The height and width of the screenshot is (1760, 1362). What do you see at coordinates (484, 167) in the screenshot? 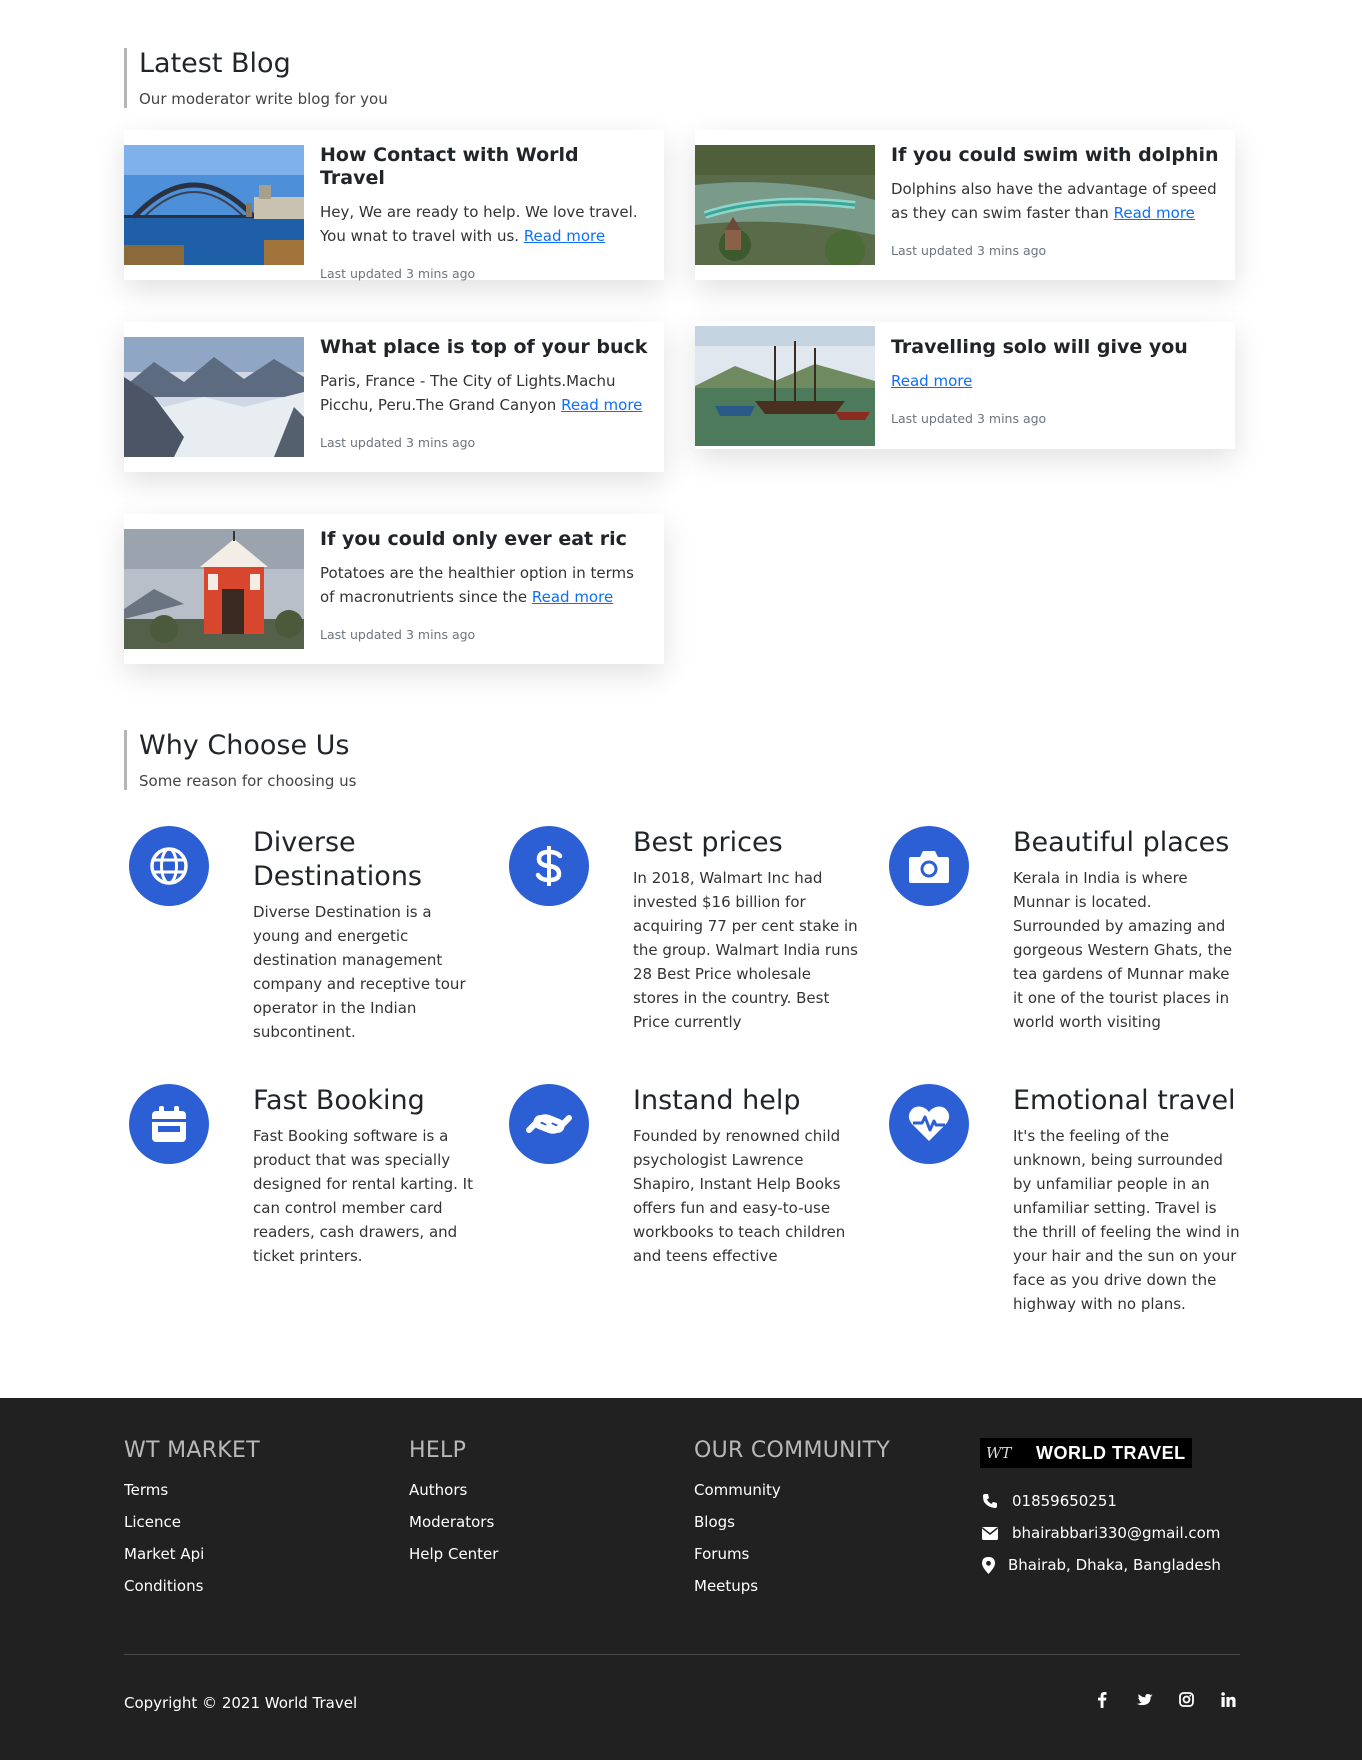
I see `blog-title: How Contact with World Travel` at bounding box center [484, 167].